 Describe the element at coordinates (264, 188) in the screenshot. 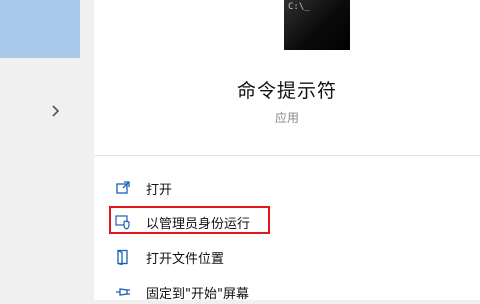

I see `menu-item-open: 打开` at that location.